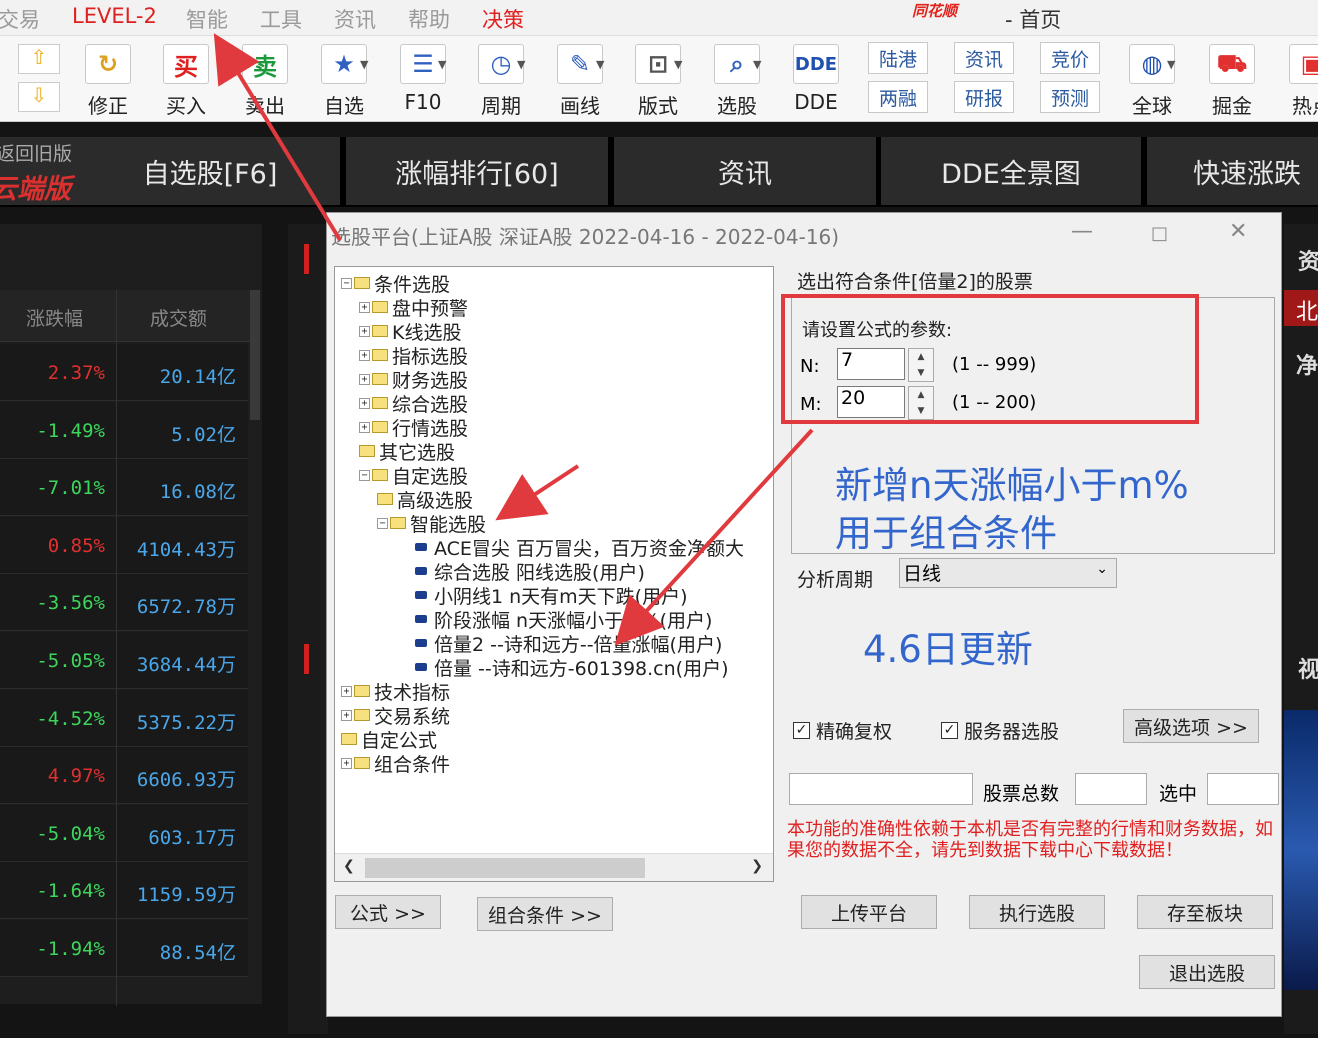 This screenshot has height=1038, width=1318. What do you see at coordinates (413, 355) in the screenshot?
I see `tree-node: + 指标选股` at bounding box center [413, 355].